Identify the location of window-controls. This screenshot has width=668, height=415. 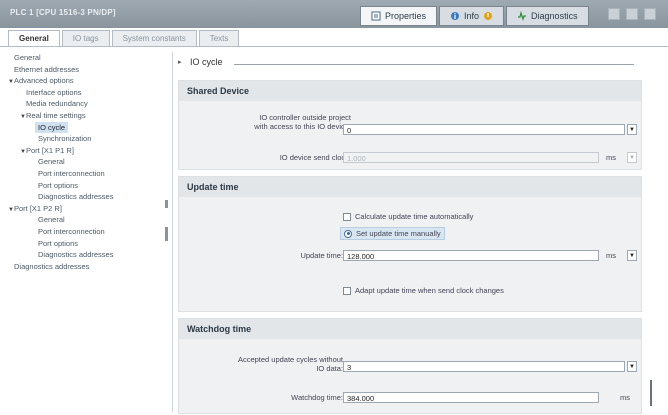
(632, 14).